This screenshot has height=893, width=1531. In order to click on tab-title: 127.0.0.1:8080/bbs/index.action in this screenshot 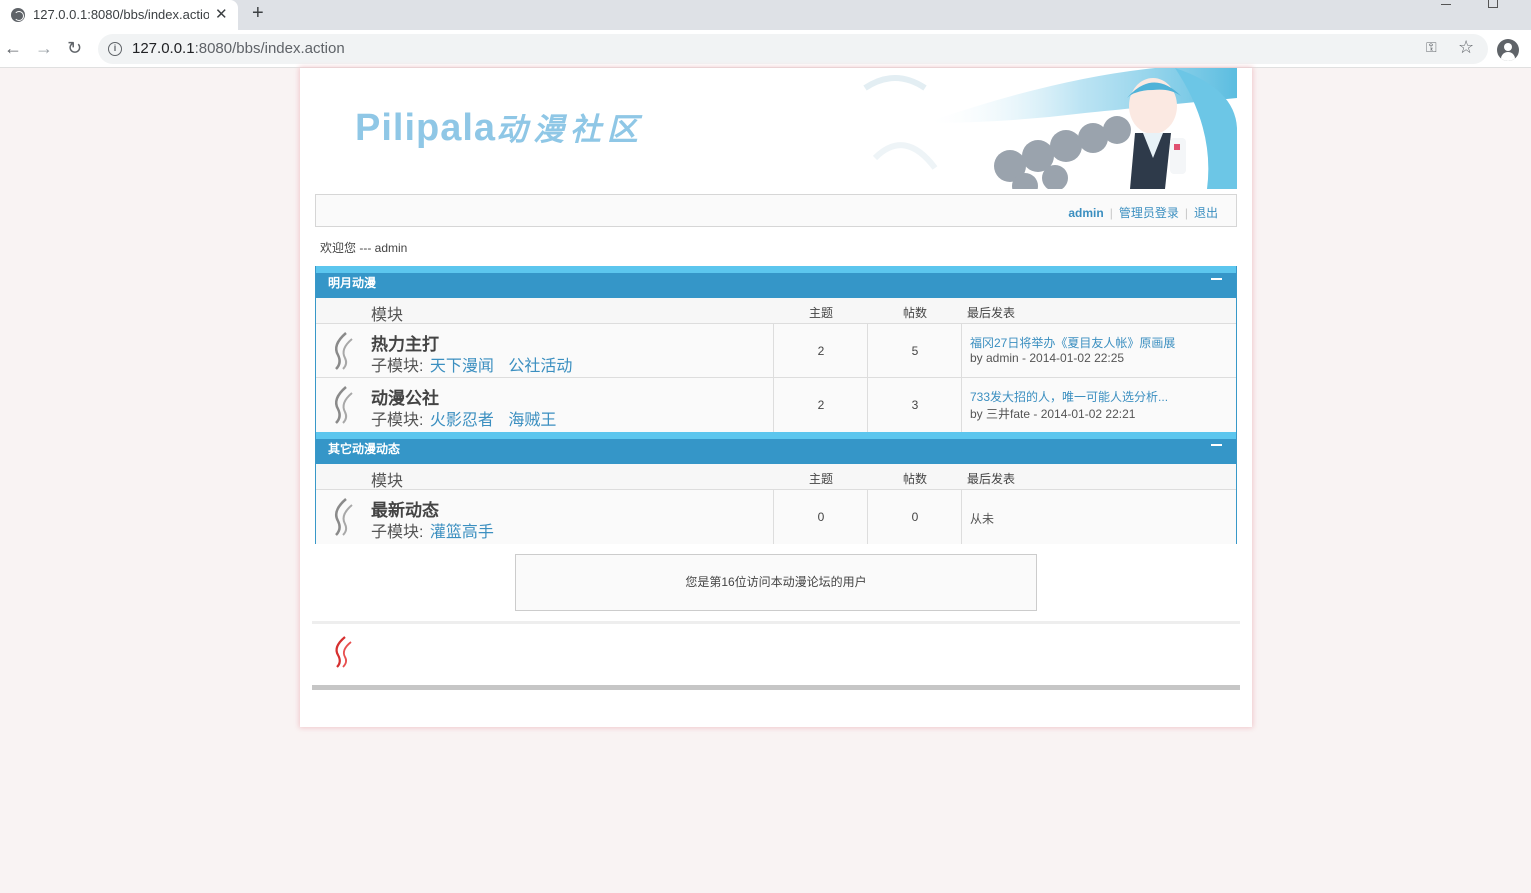, I will do `click(121, 14)`.